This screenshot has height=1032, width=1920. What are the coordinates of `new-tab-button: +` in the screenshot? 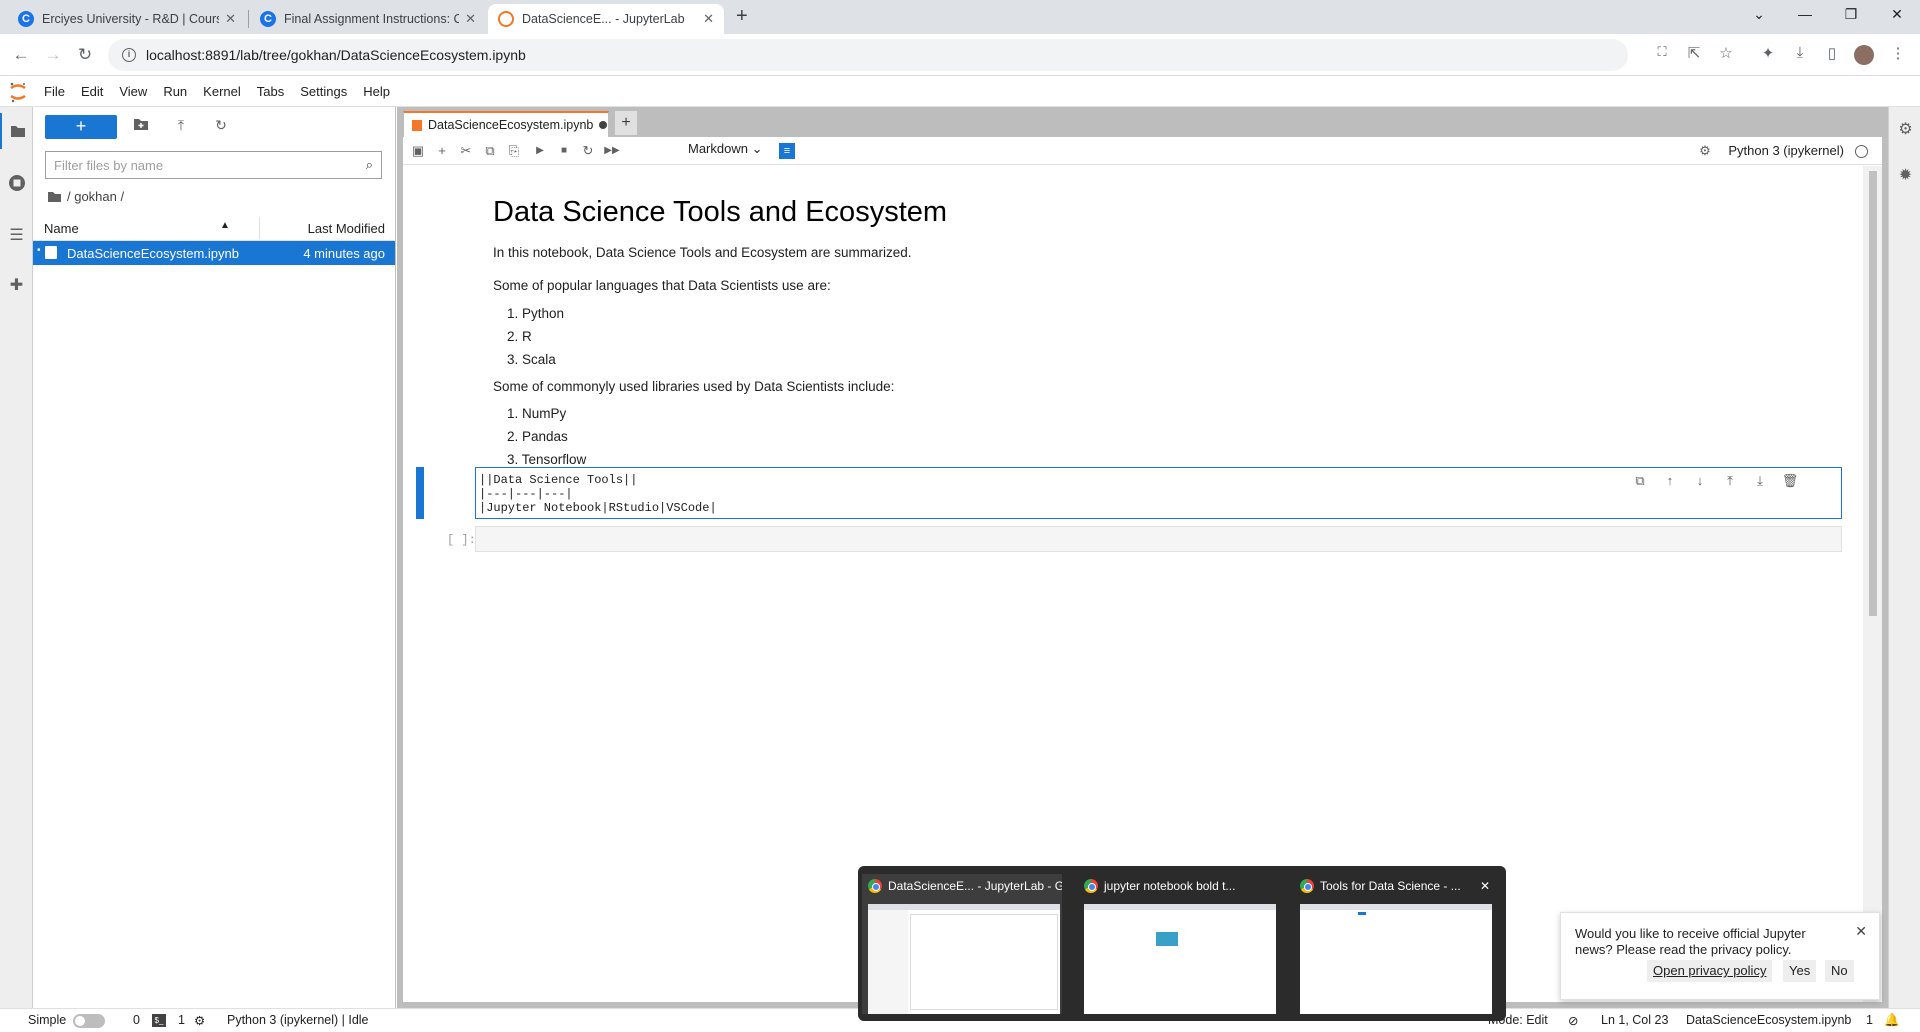 It's located at (742, 16).